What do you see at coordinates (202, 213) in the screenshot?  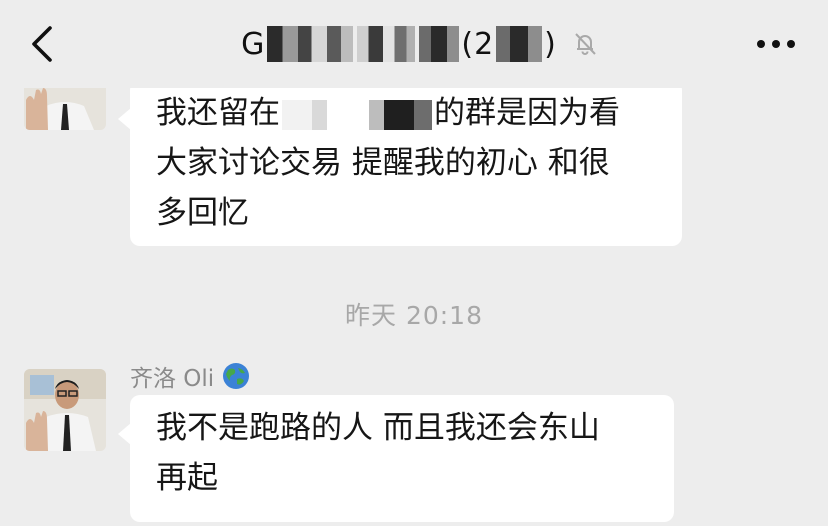 I see `message-line: 多回忆` at bounding box center [202, 213].